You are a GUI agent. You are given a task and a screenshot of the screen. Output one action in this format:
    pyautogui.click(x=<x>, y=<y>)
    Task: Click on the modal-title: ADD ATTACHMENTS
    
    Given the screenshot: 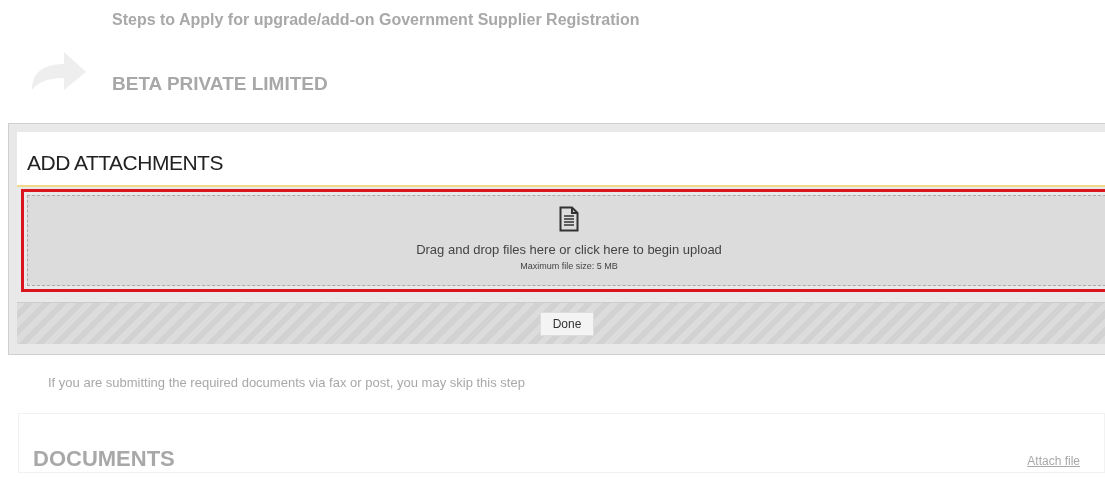 What is the action you would take?
    pyautogui.click(x=125, y=163)
    